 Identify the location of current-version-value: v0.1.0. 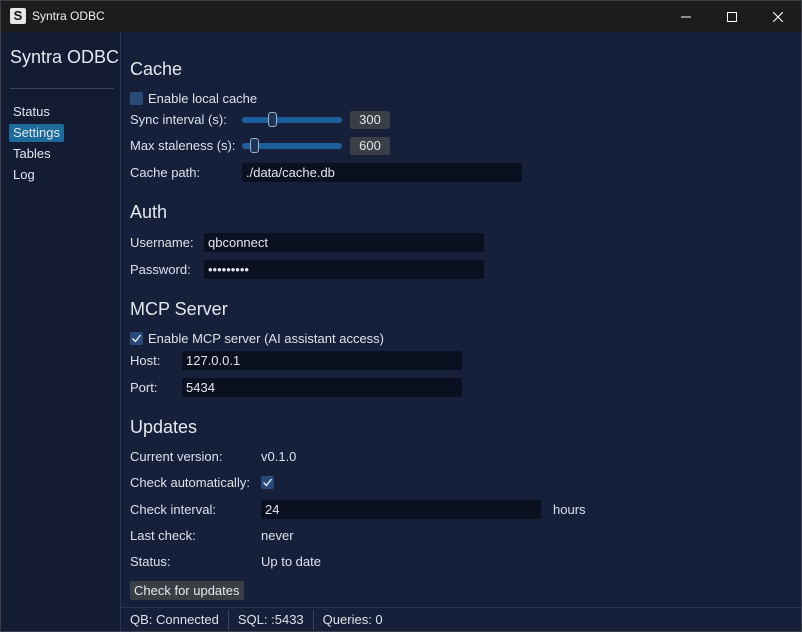
(279, 456).